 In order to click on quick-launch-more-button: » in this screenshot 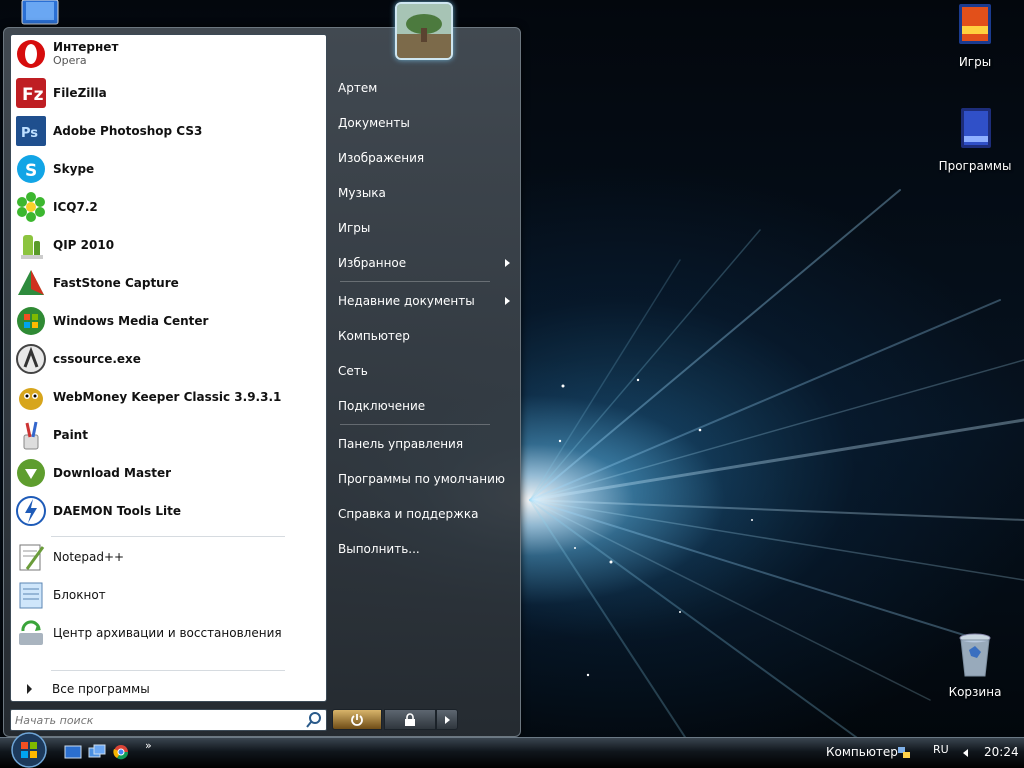, I will do `click(148, 745)`.